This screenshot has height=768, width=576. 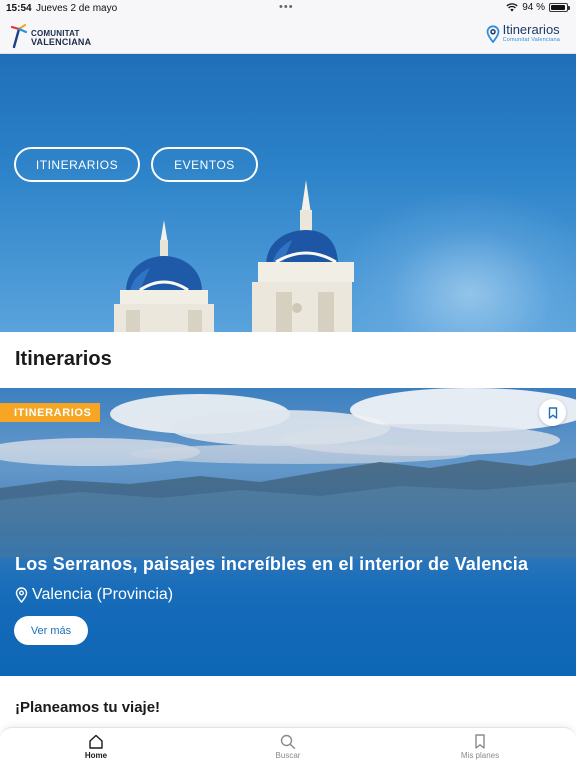 I want to click on status-date: Jueves 2 de mayo, so click(x=77, y=8).